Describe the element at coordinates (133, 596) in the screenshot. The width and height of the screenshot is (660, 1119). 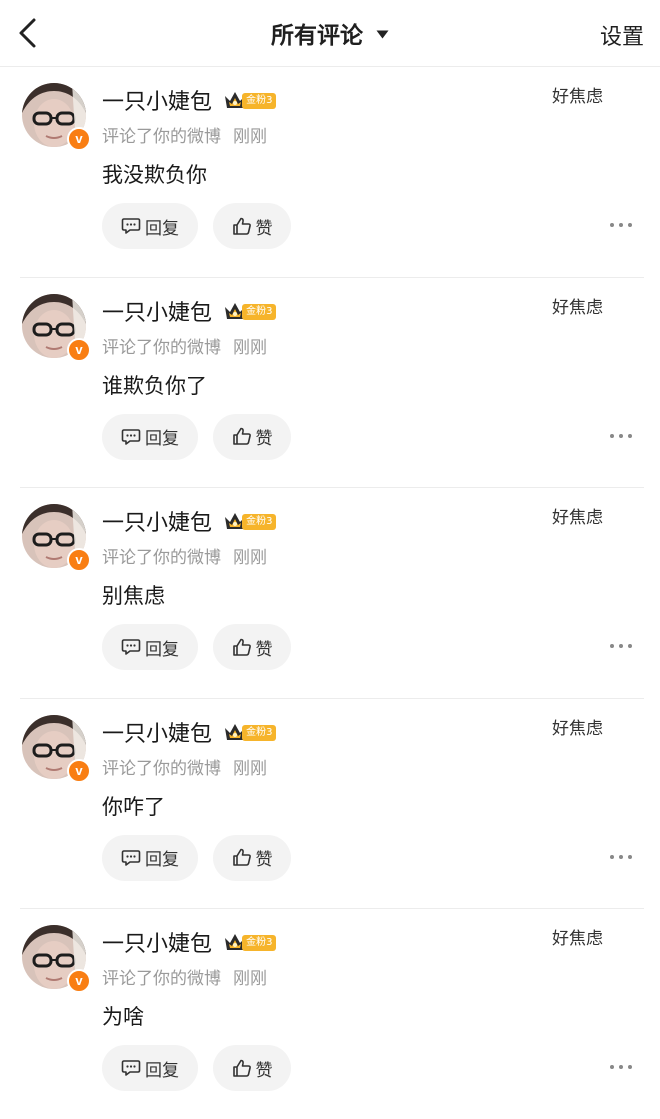
I see `comment-text: 别焦虑` at that location.